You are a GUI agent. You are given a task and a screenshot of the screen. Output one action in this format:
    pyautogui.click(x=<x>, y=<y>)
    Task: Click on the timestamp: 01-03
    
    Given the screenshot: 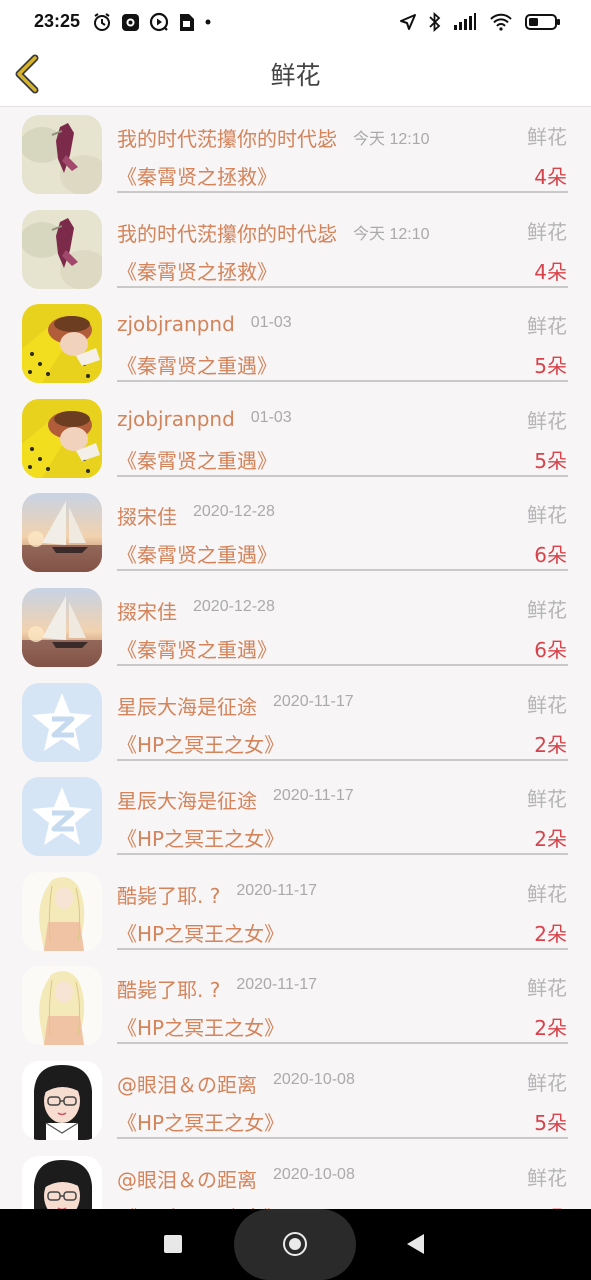 What is the action you would take?
    pyautogui.click(x=271, y=323)
    